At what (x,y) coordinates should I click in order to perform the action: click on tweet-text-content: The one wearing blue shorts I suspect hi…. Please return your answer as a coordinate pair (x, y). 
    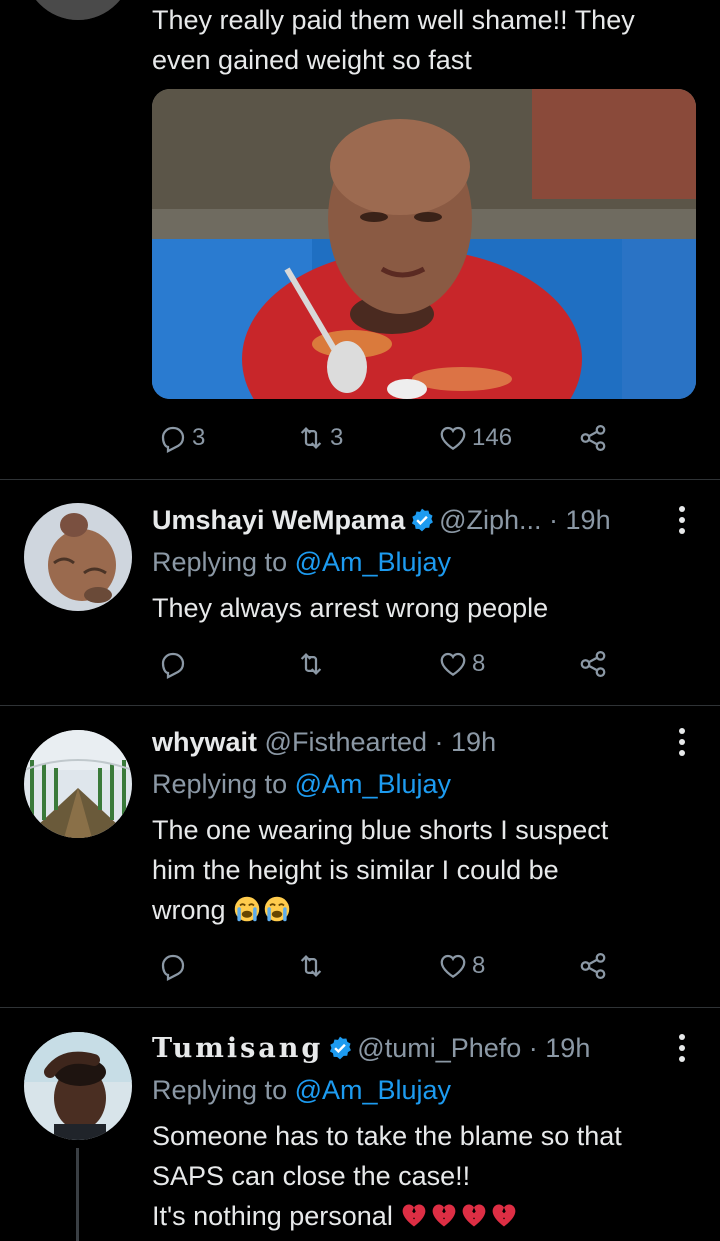
    Looking at the image, I should click on (380, 870).